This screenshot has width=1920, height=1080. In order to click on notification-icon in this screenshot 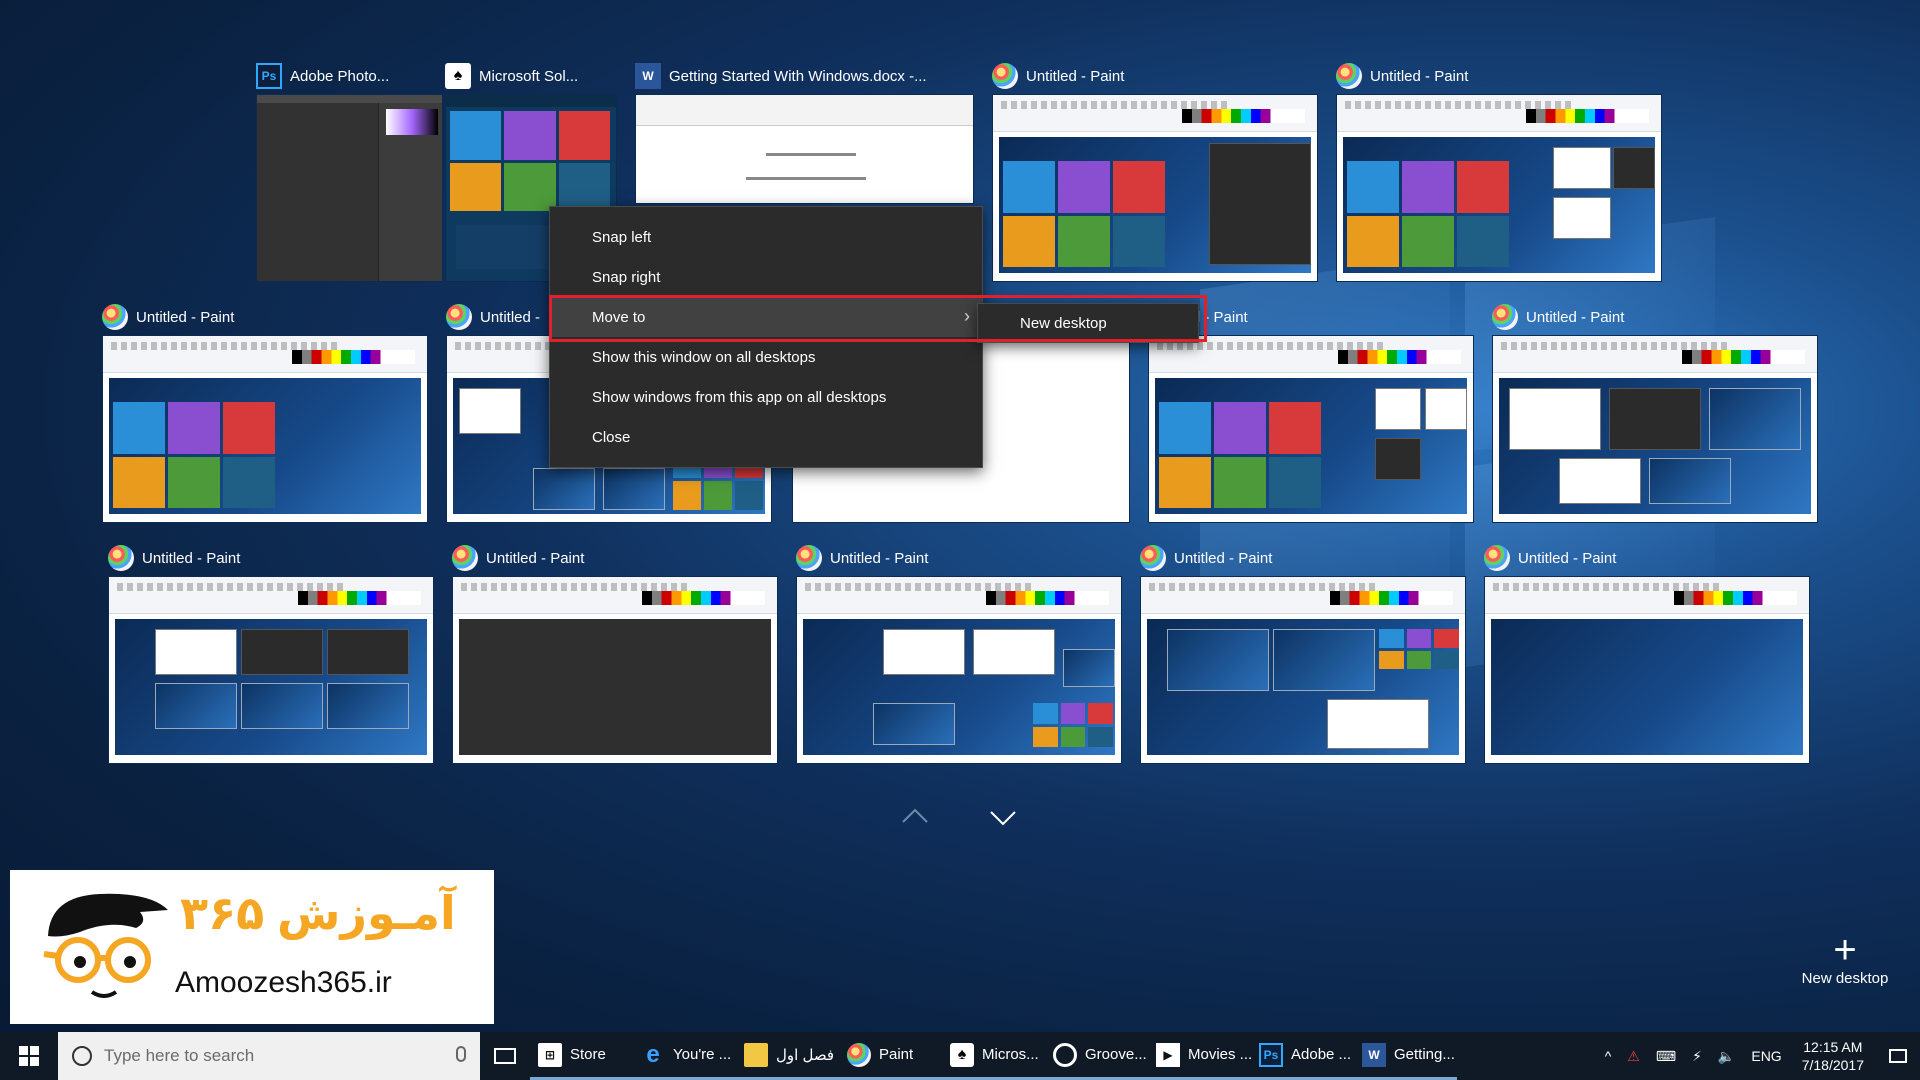, I will do `click(1898, 1056)`.